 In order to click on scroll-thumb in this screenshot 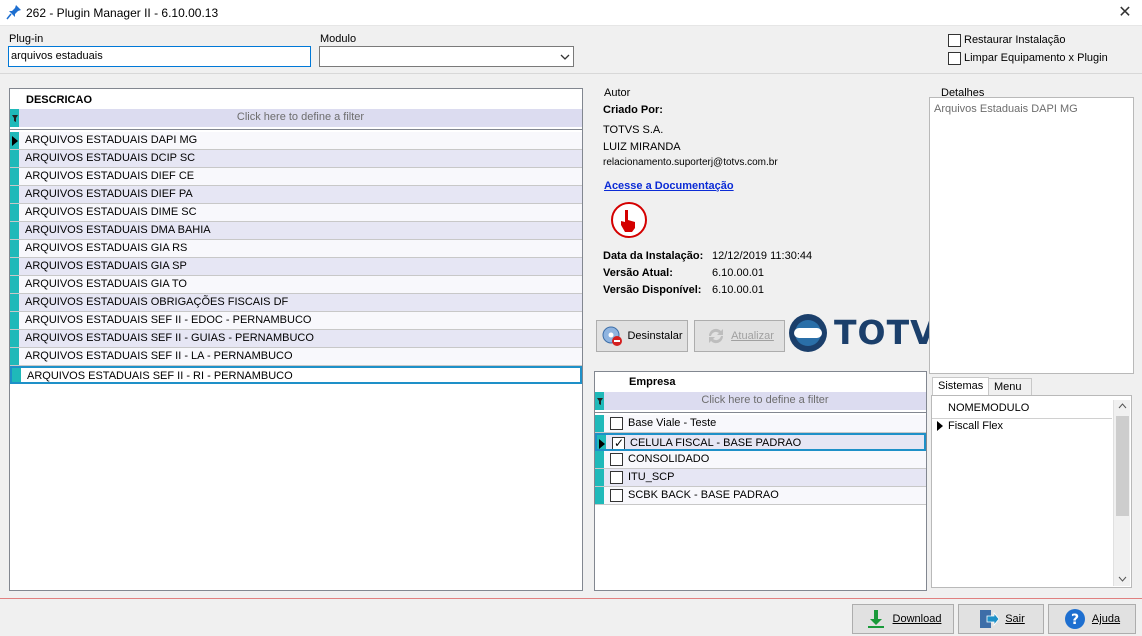, I will do `click(1122, 466)`.